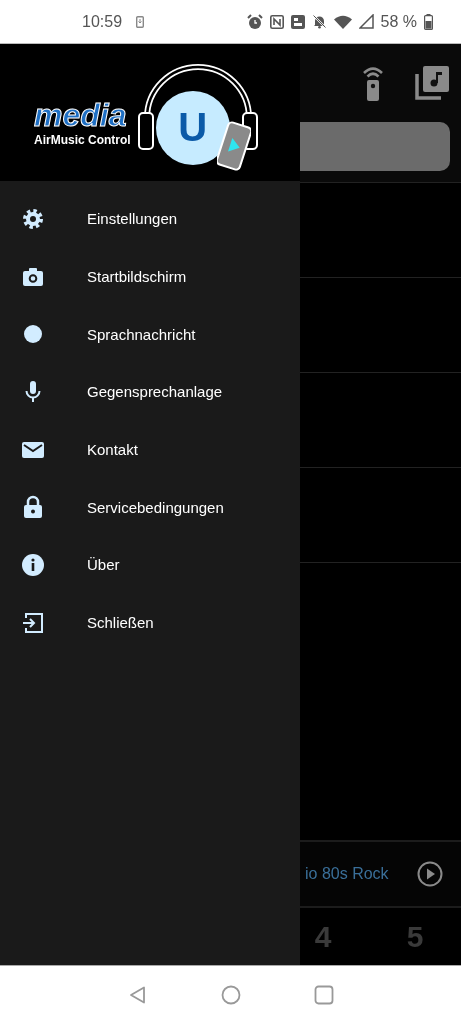 The height and width of the screenshot is (1024, 461). What do you see at coordinates (150, 449) in the screenshot?
I see `menu-item: Kontakt` at bounding box center [150, 449].